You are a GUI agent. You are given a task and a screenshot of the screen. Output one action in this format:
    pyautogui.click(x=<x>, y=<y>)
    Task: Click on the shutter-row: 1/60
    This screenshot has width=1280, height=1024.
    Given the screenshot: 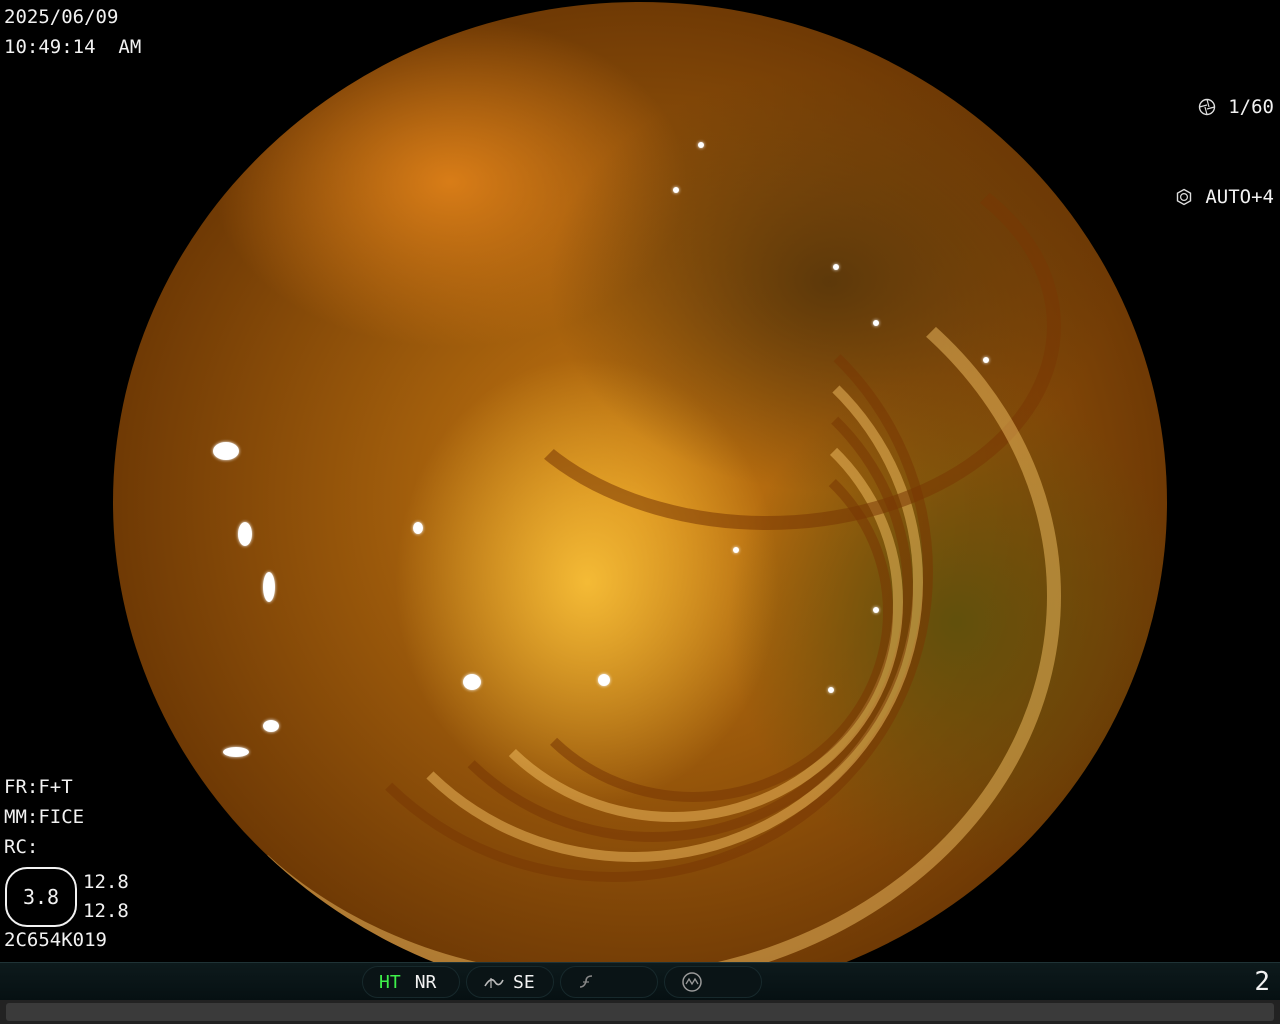 What is the action you would take?
    pyautogui.click(x=1224, y=107)
    